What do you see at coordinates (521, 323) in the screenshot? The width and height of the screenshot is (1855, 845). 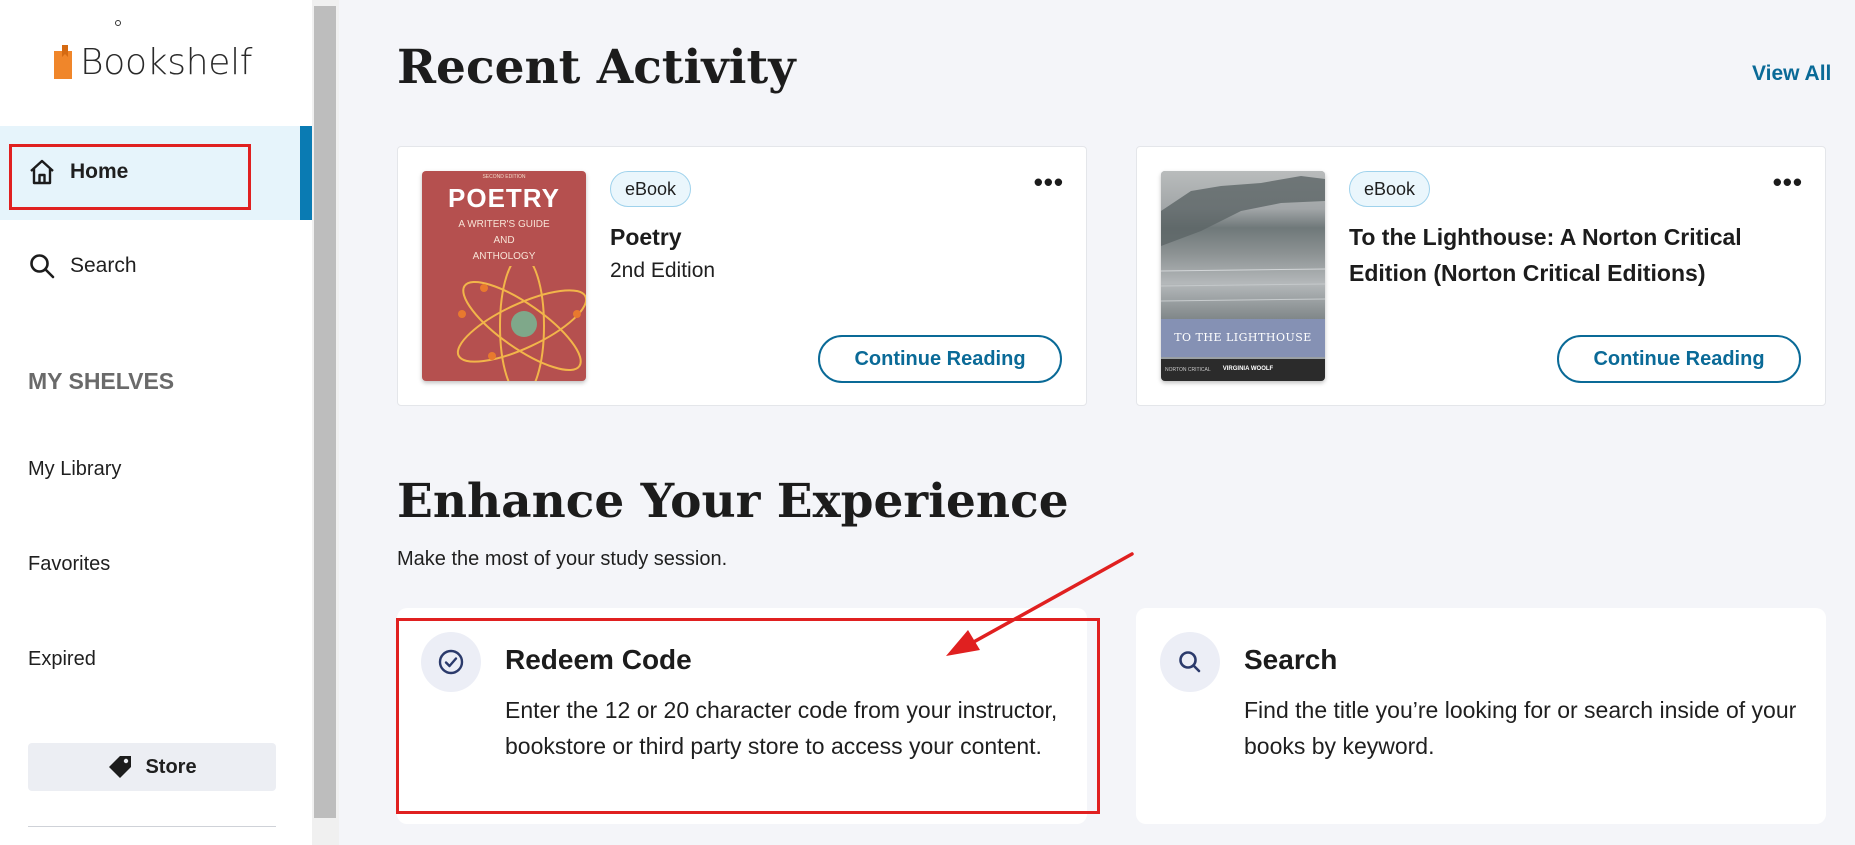 I see `atom-illustration` at bounding box center [521, 323].